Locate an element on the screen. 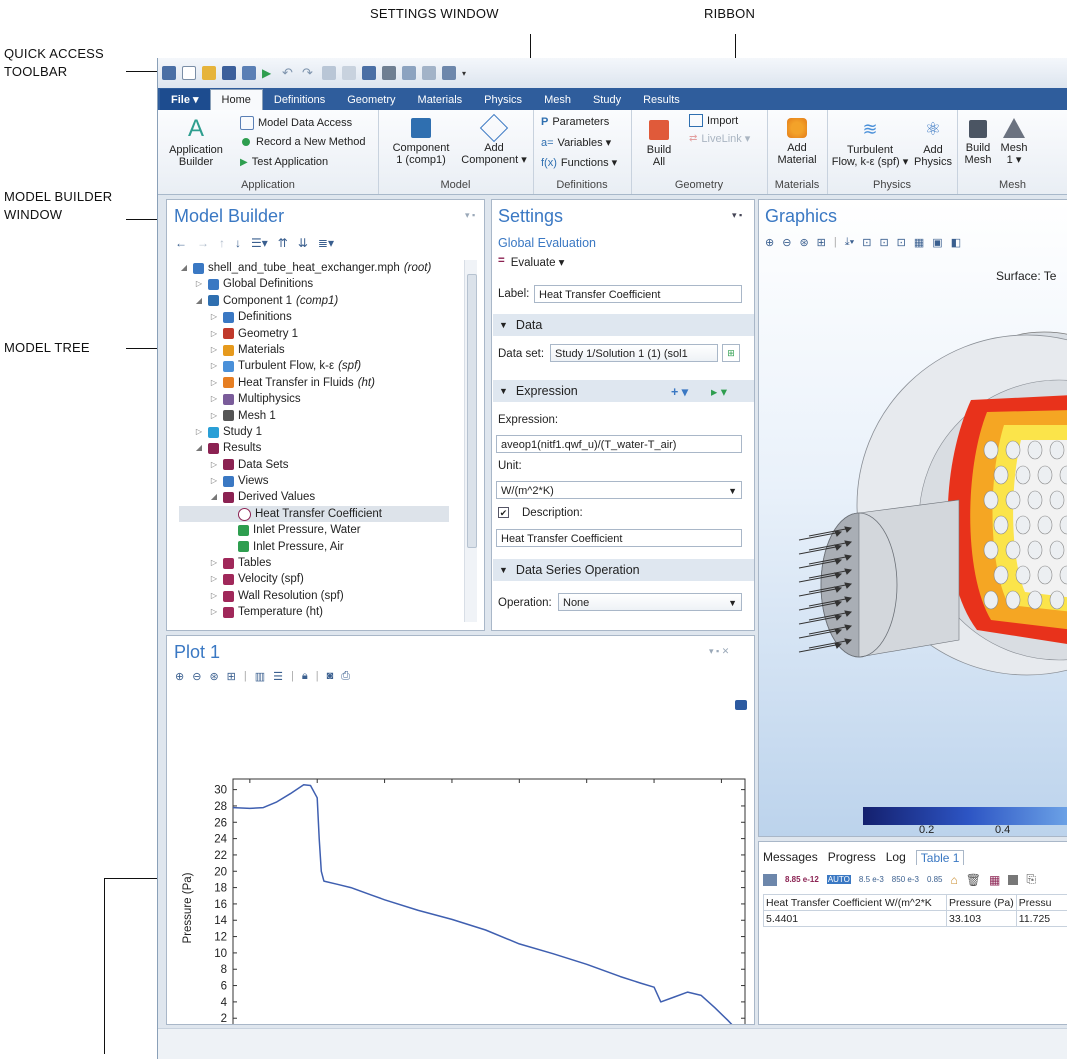 The width and height of the screenshot is (1067, 1059). test-application-button: ▶ Test Application is located at coordinates (284, 162).